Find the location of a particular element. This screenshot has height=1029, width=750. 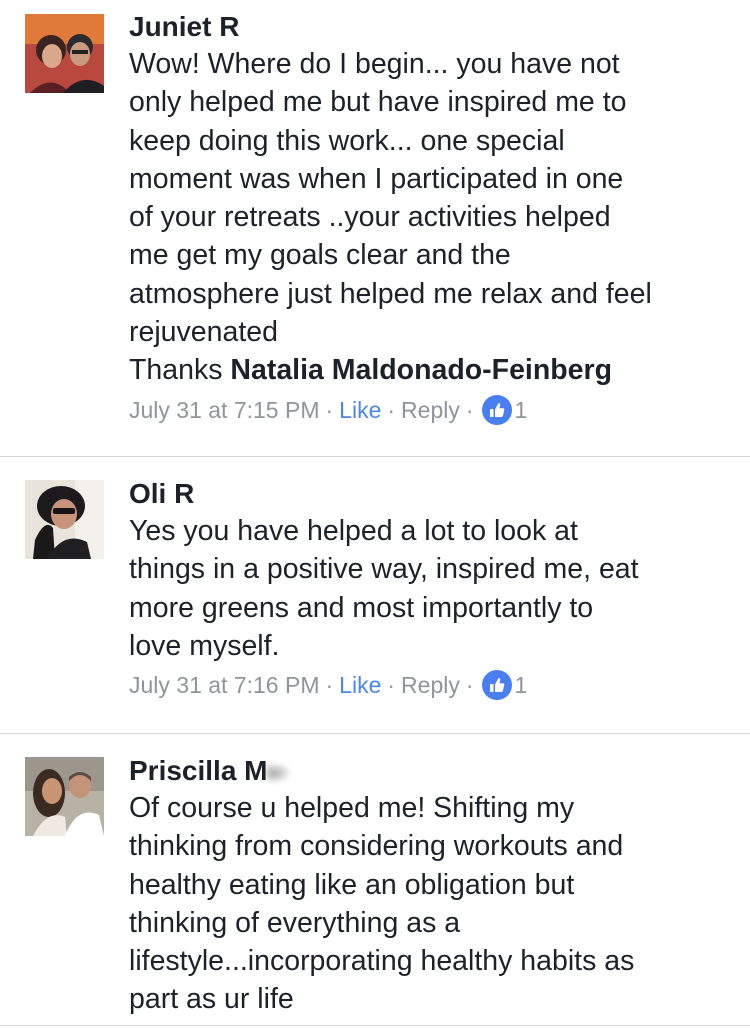

comment-timestamp: July 31 at 7:16 PM is located at coordinates (224, 685).